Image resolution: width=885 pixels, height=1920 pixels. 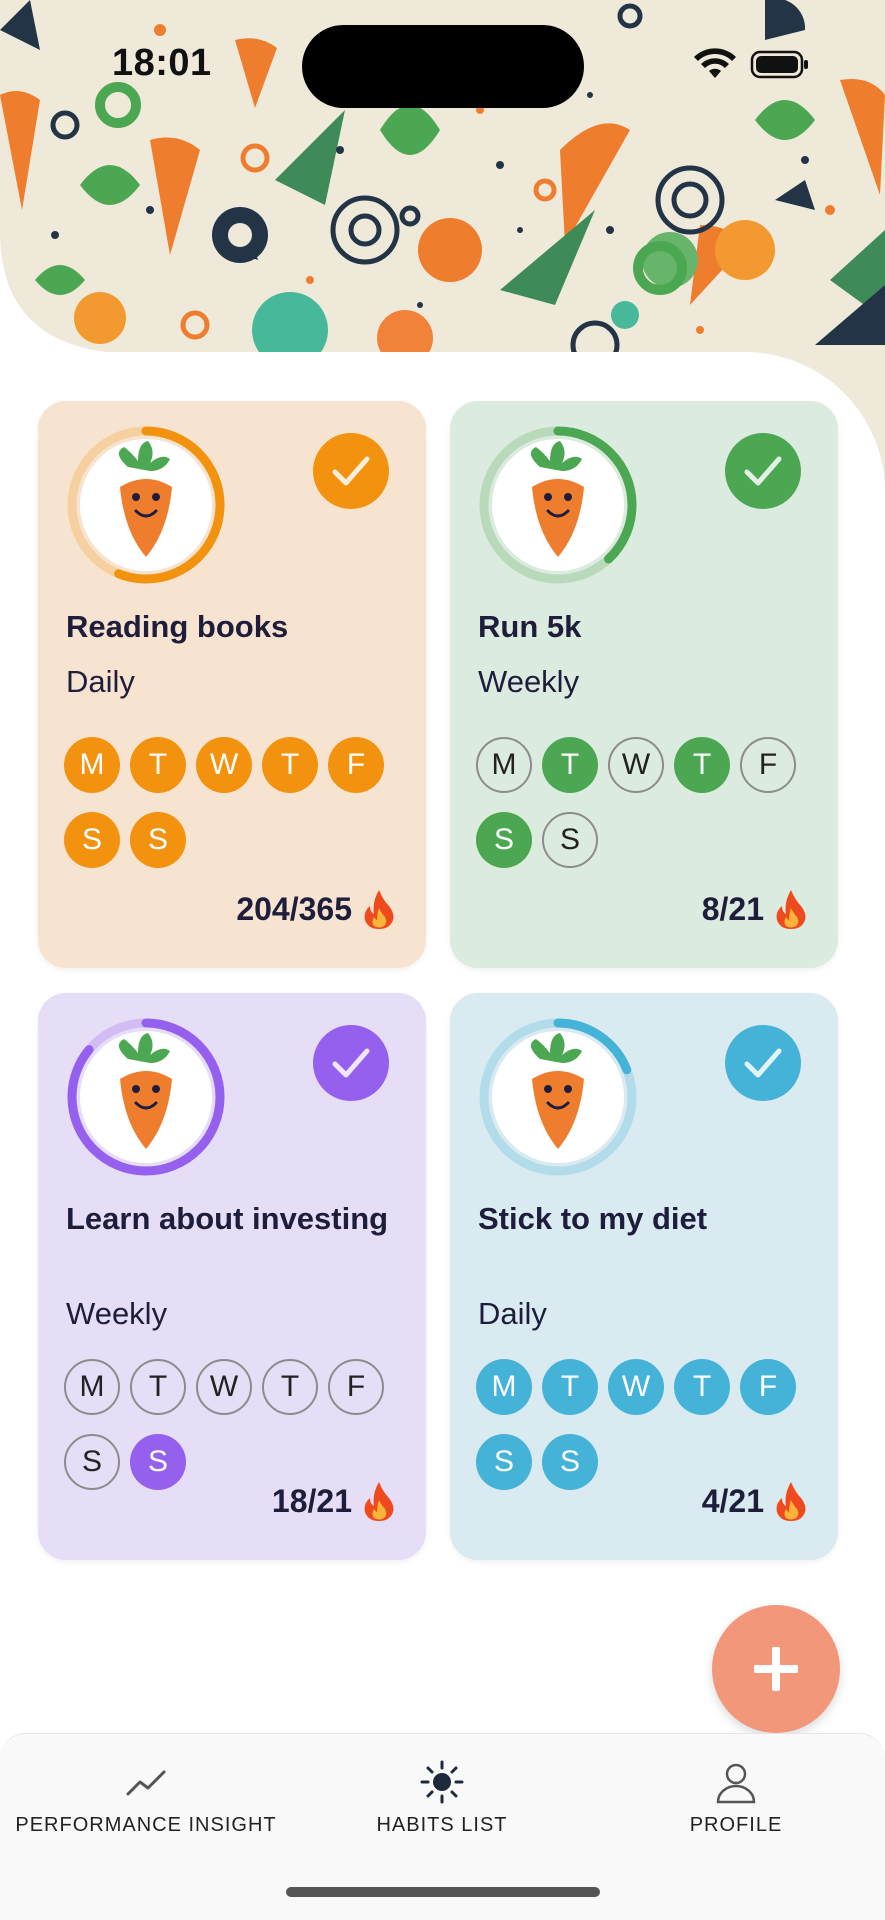 I want to click on streak-text: 4/21, so click(x=732, y=1500).